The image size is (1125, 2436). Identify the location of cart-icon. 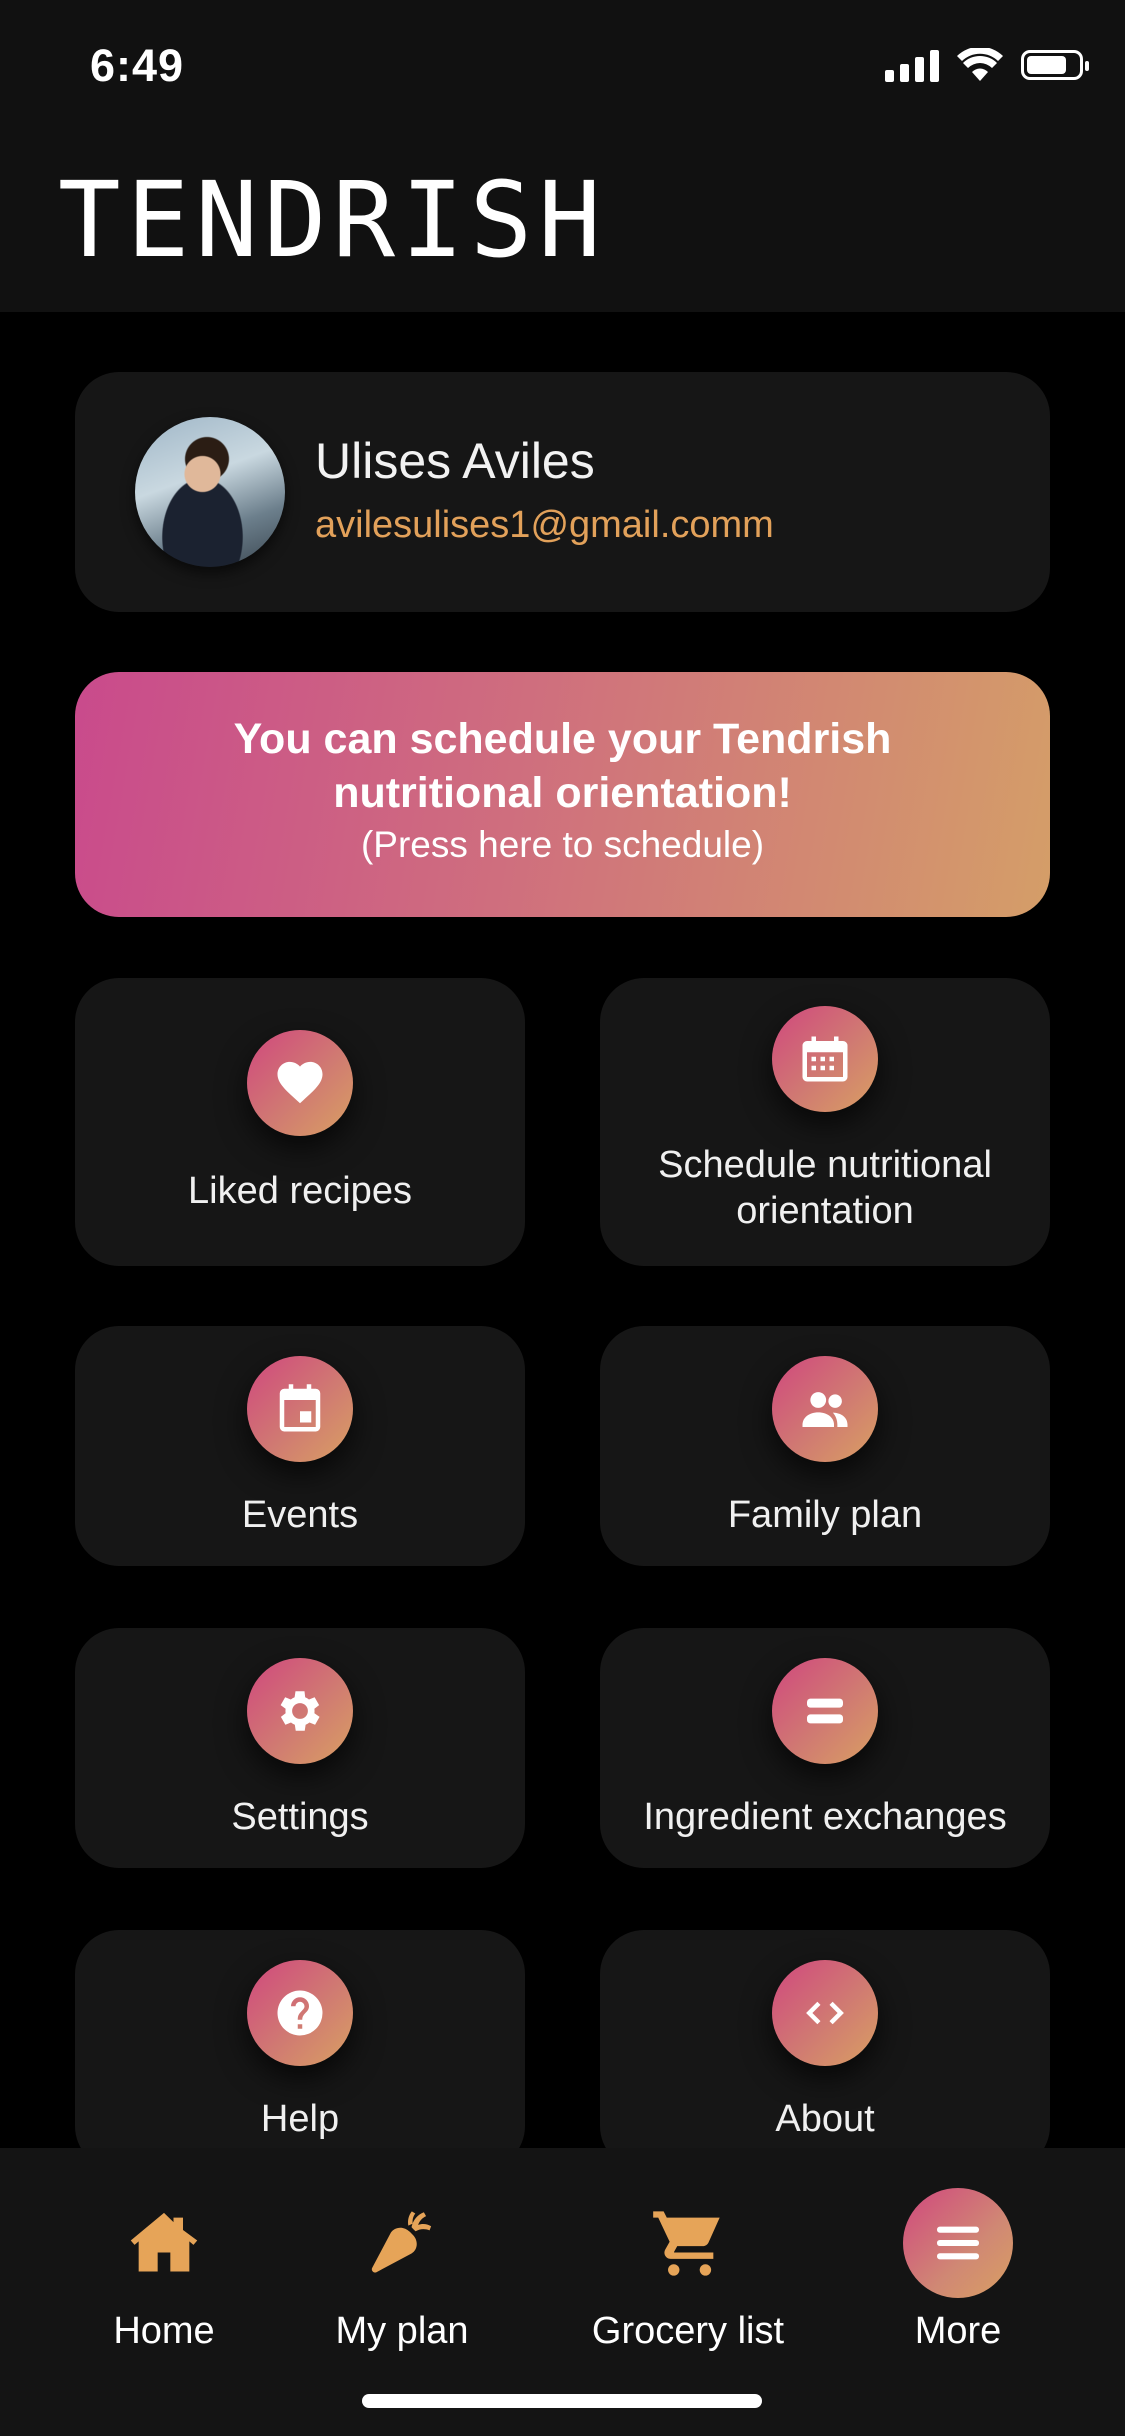
(688, 2243).